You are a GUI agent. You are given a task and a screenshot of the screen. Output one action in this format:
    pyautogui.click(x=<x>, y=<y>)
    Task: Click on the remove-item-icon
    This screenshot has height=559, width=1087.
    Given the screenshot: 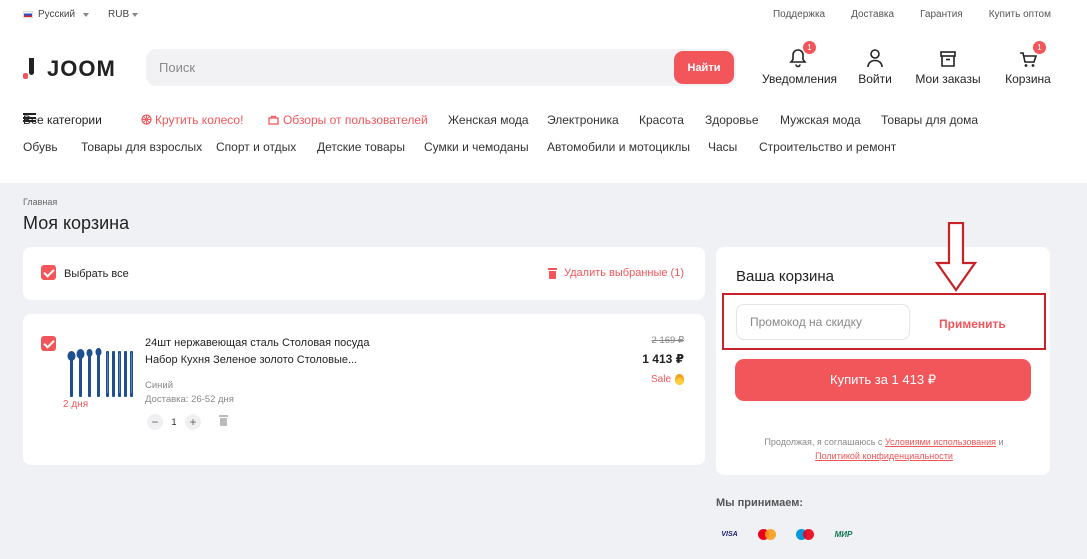 What is the action you would take?
    pyautogui.click(x=223, y=420)
    